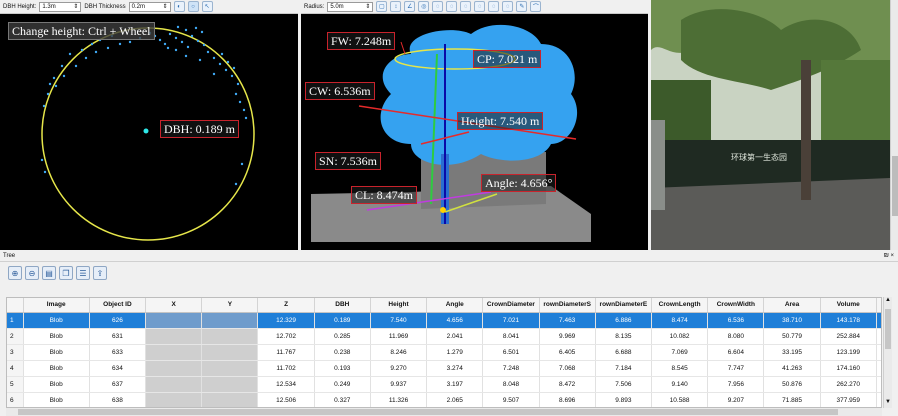 This screenshot has height=416, width=898. Describe the element at coordinates (179, 6) in the screenshot. I see `fit-tool-icon: ◐` at that location.